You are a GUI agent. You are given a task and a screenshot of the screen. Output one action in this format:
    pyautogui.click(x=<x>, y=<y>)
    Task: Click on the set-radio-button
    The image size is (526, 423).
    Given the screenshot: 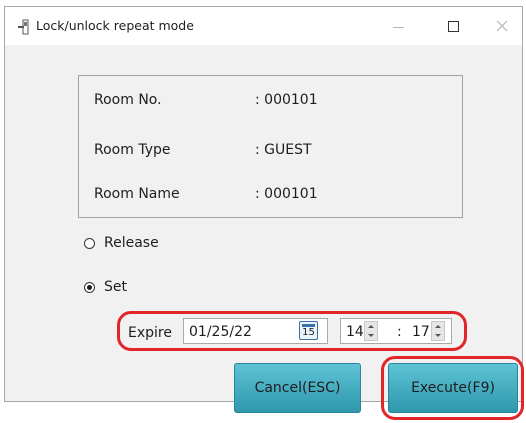 What is the action you would take?
    pyautogui.click(x=89, y=287)
    